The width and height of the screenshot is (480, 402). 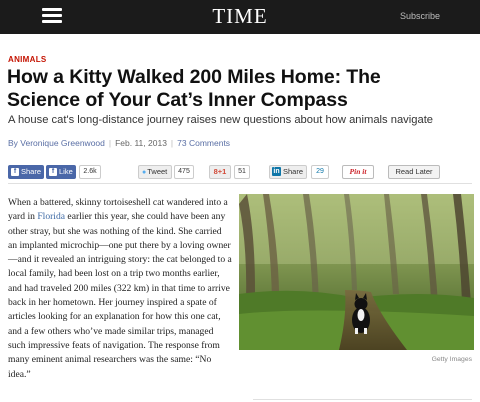 I want to click on linkedin-count: 29, so click(x=320, y=172).